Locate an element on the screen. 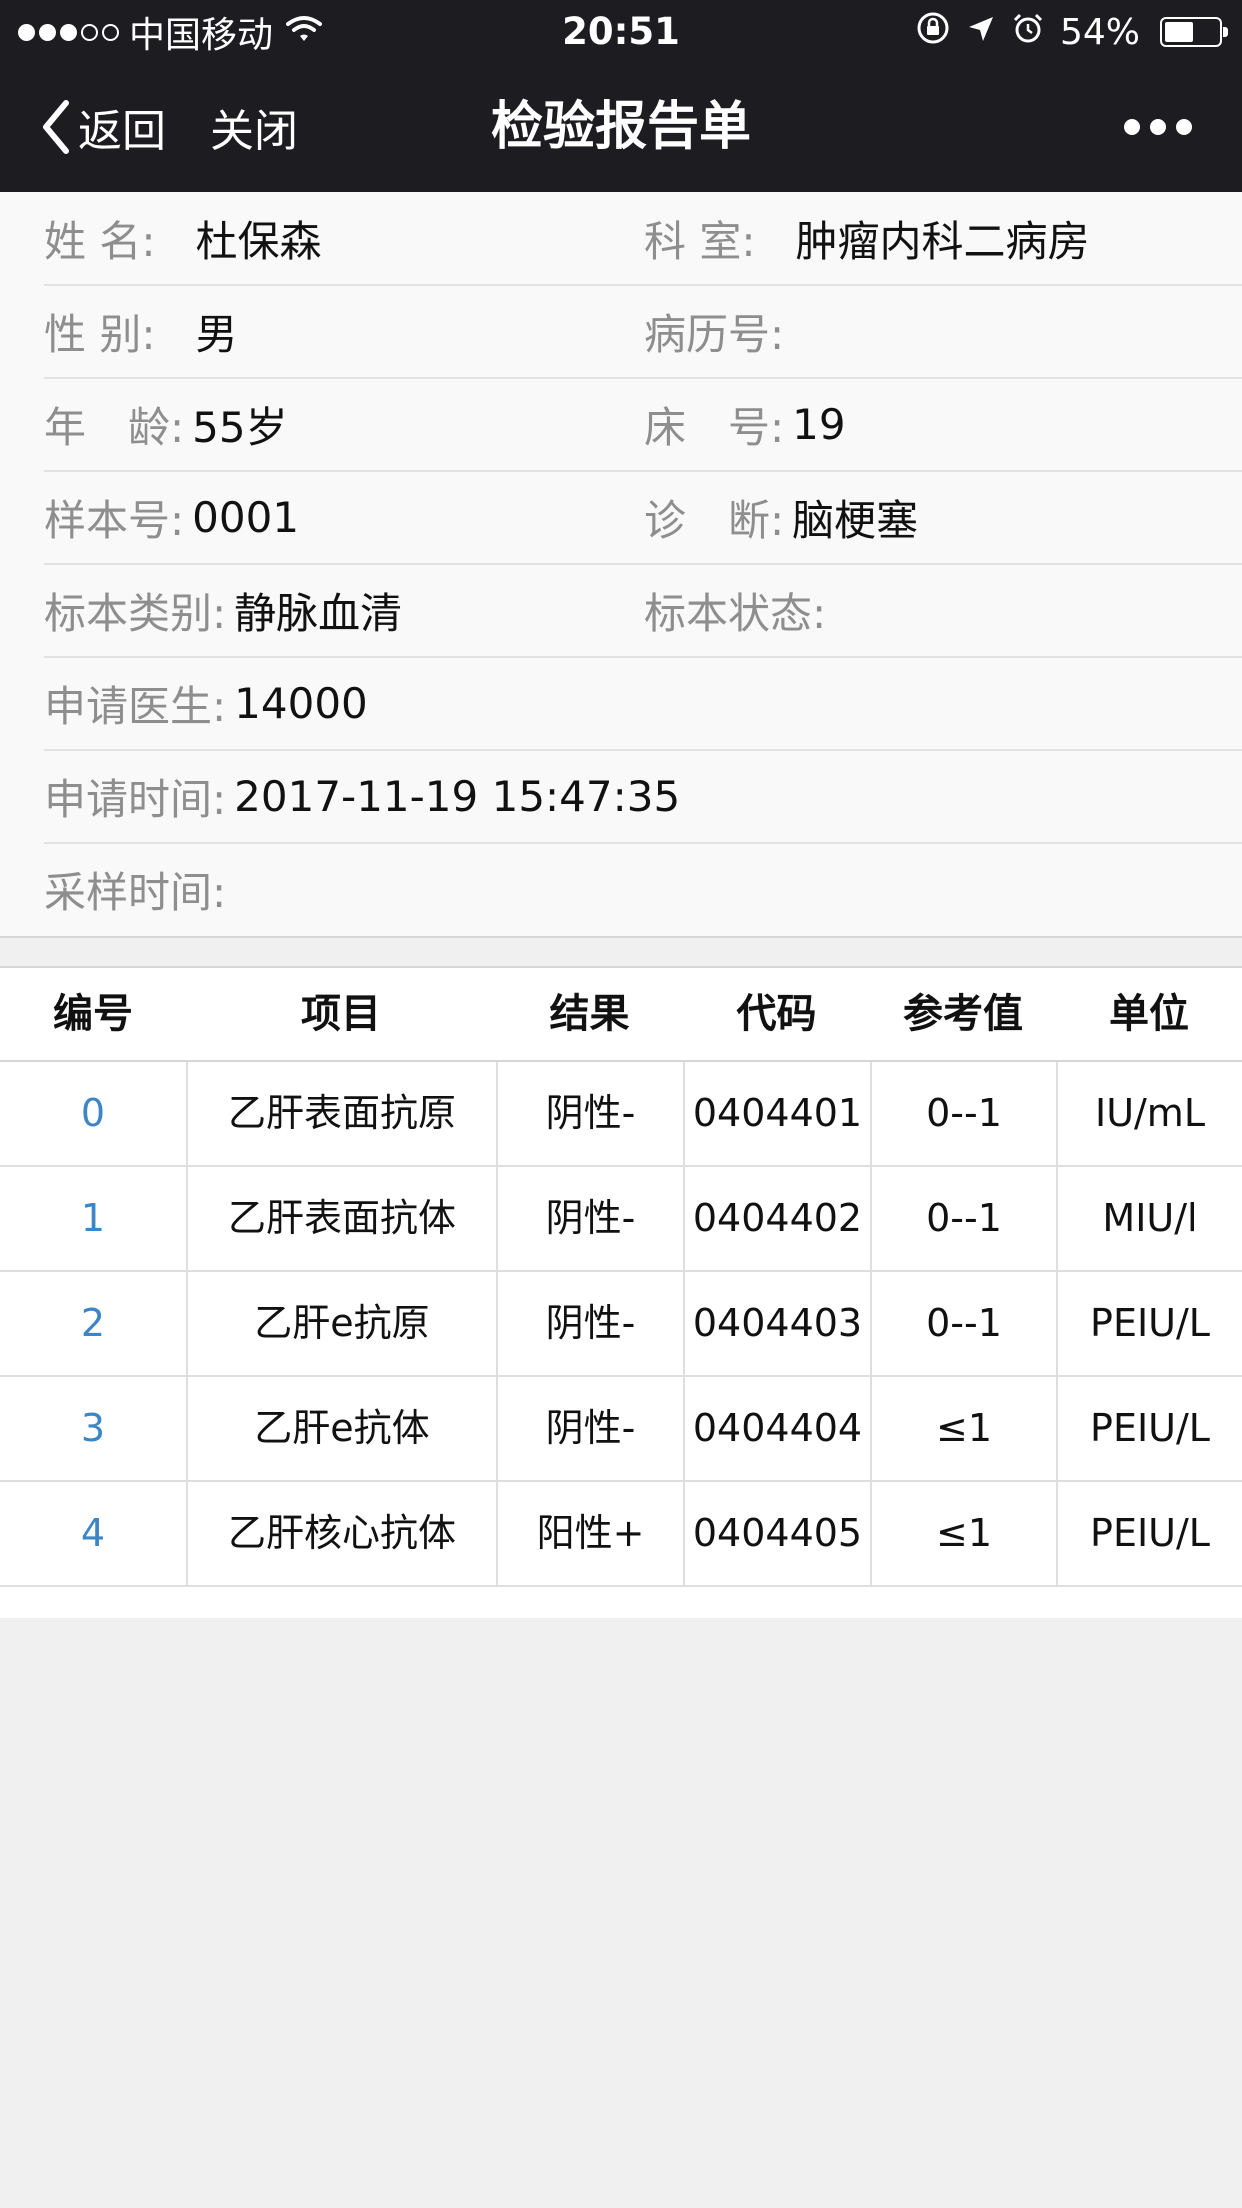  sample-no-value: 0001 is located at coordinates (246, 517).